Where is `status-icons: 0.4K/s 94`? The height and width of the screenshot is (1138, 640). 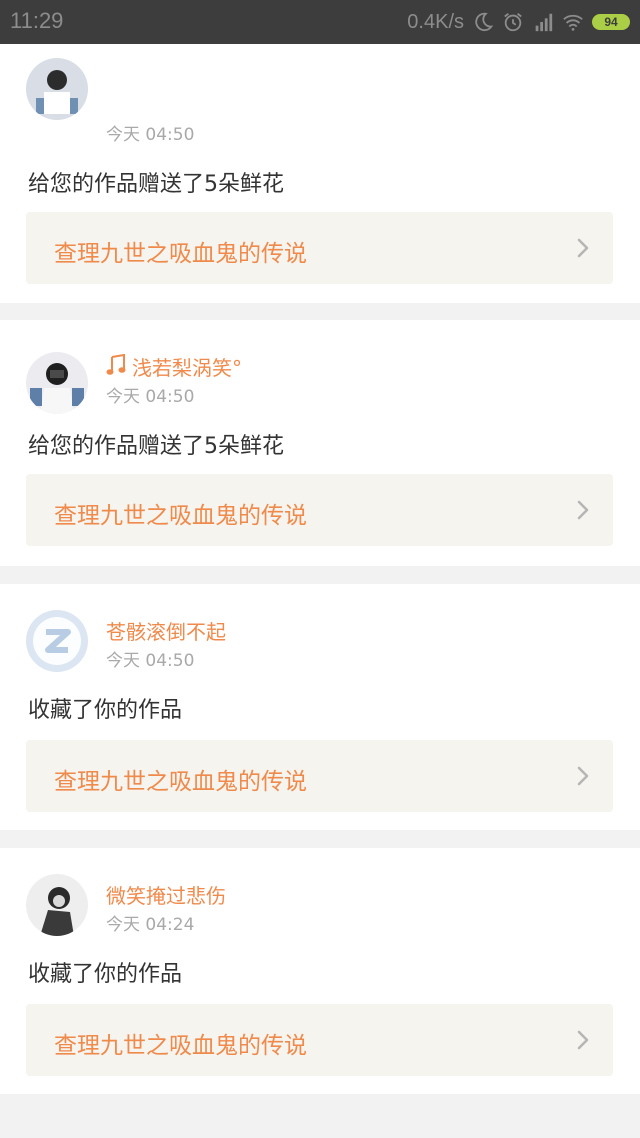
status-icons: 0.4K/s 94 is located at coordinates (518, 22).